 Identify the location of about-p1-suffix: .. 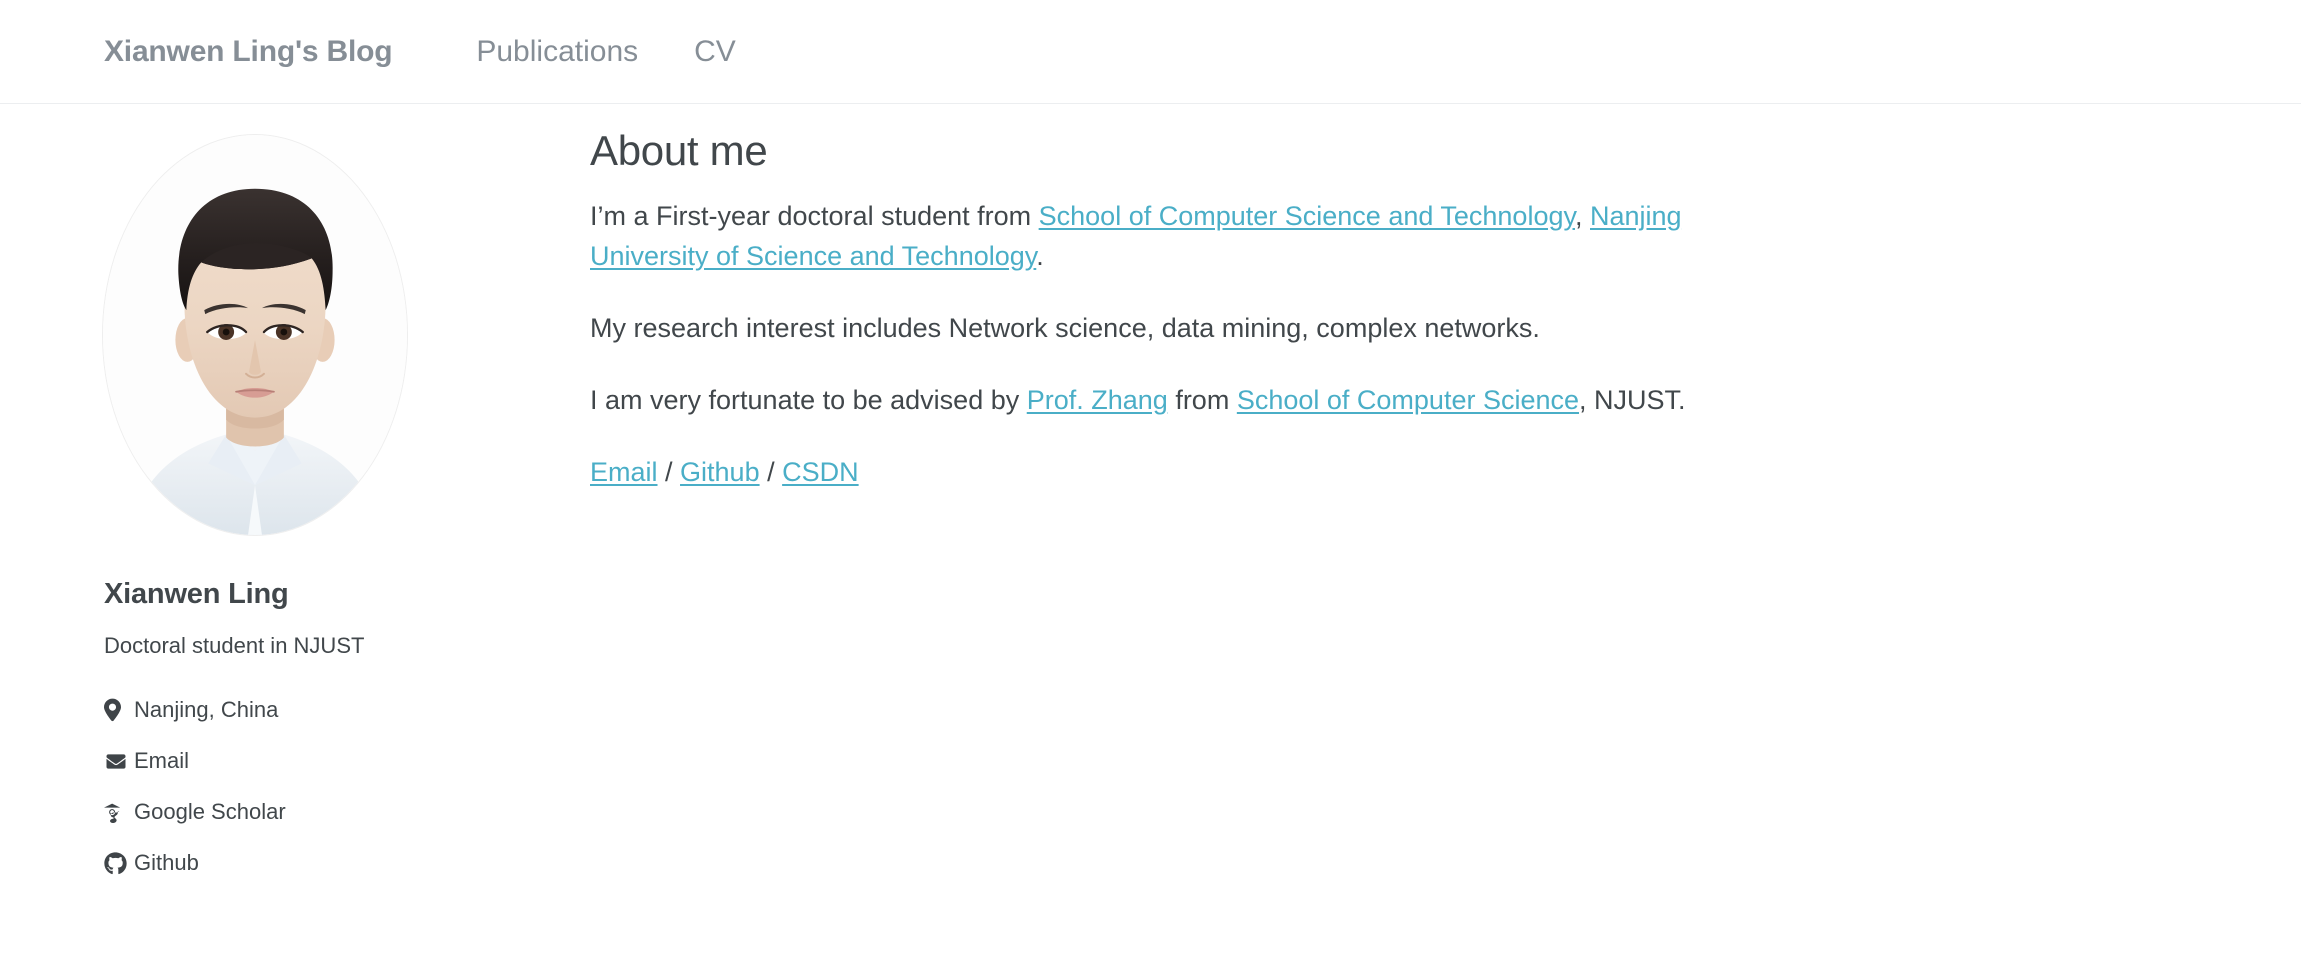
(1040, 256).